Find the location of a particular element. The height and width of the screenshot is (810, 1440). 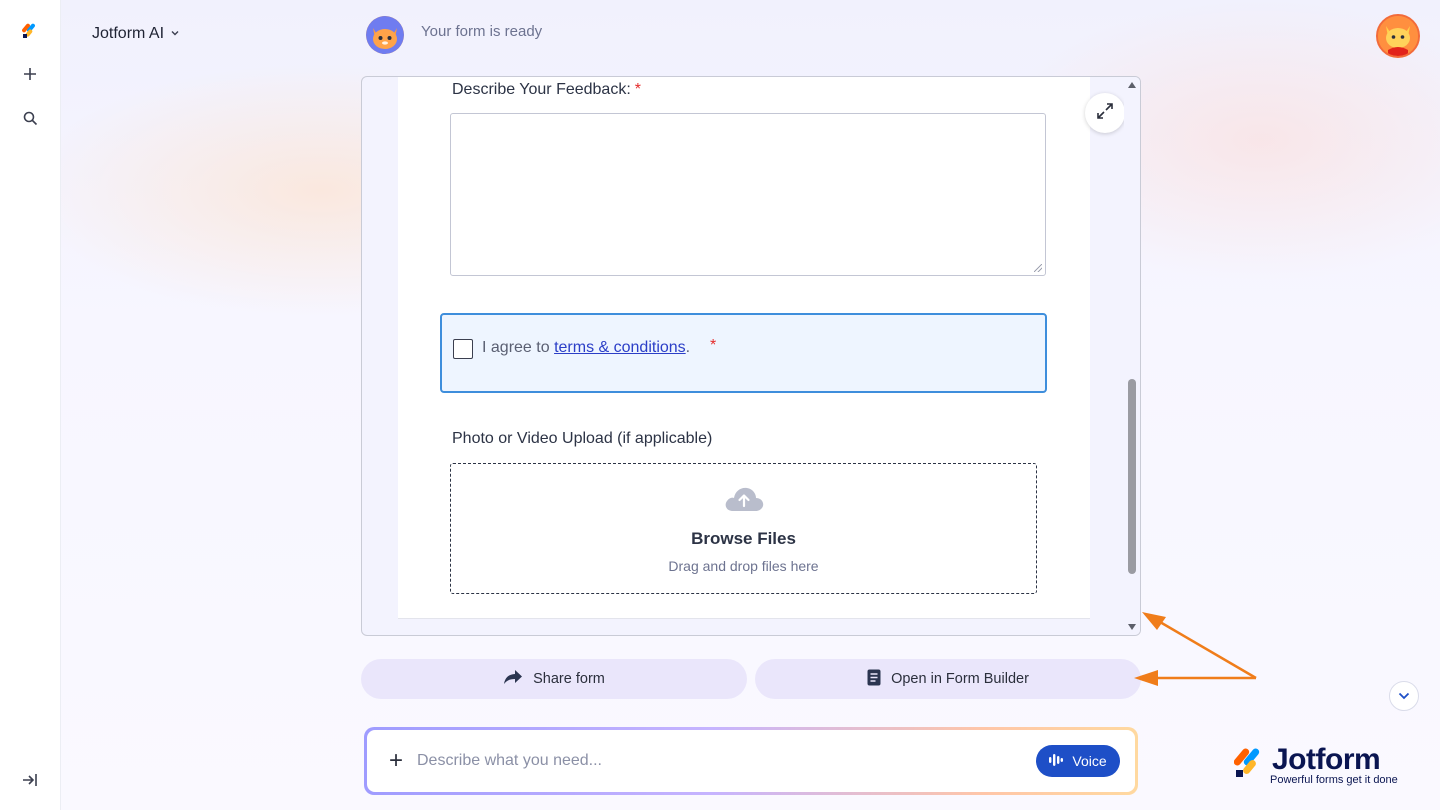

assistant-avatar is located at coordinates (385, 35).